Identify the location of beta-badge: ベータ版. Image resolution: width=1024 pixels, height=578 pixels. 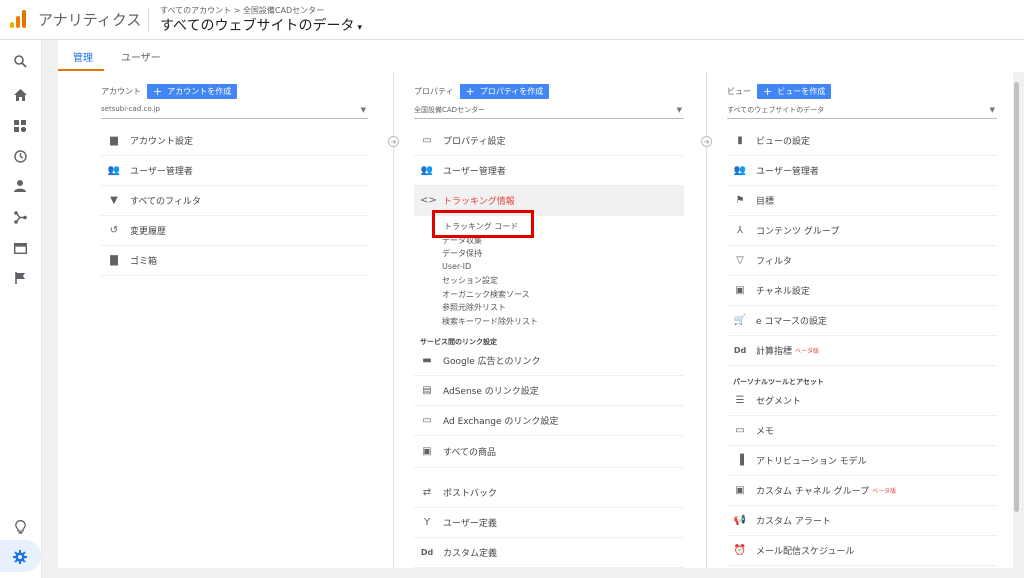
(807, 351).